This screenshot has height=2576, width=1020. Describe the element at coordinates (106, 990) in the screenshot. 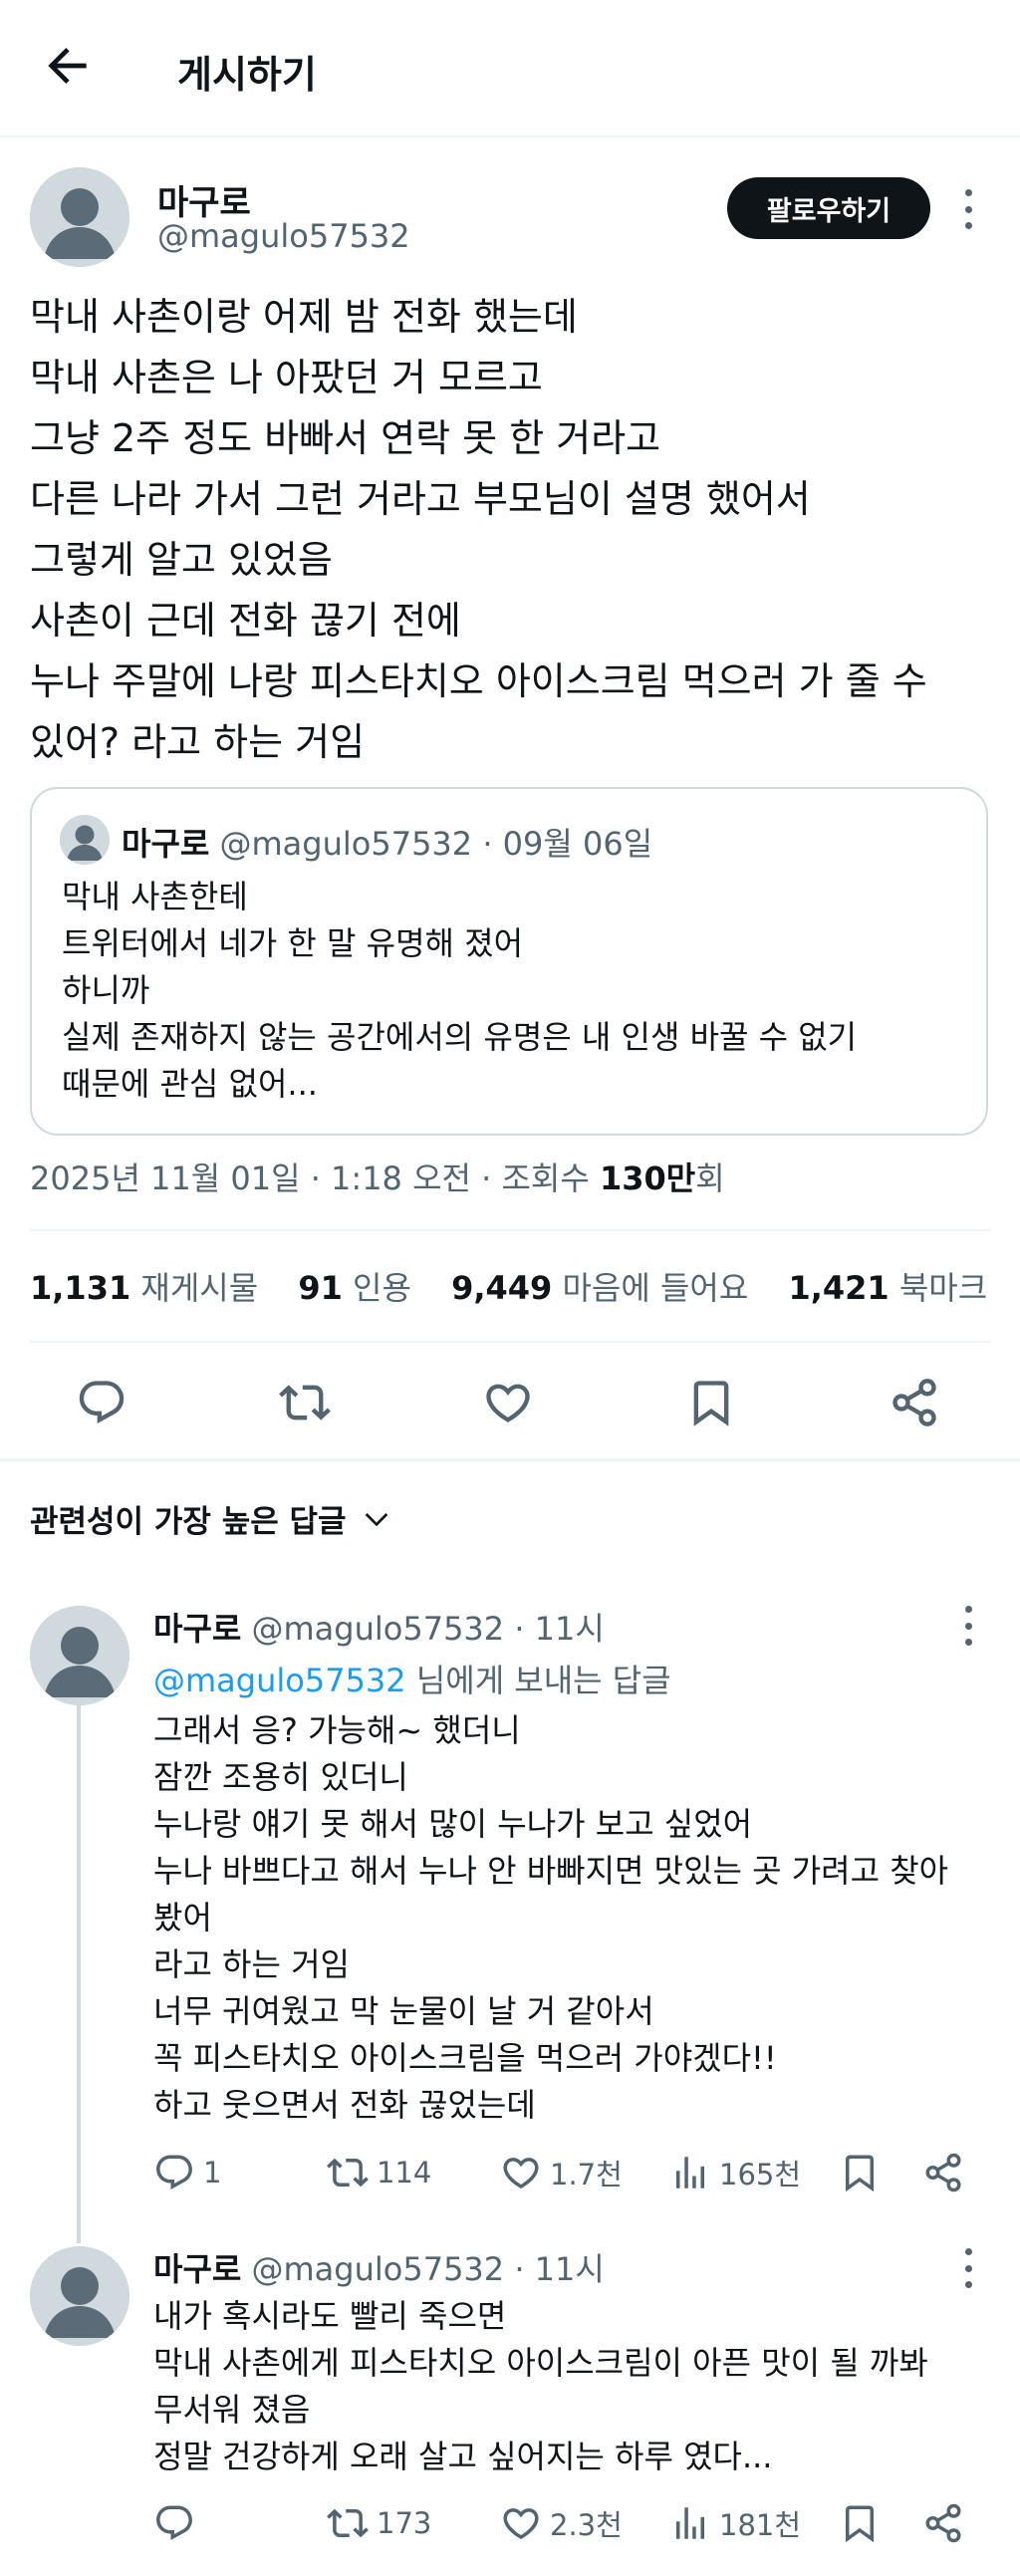

I see `quote-line: 하니까` at that location.